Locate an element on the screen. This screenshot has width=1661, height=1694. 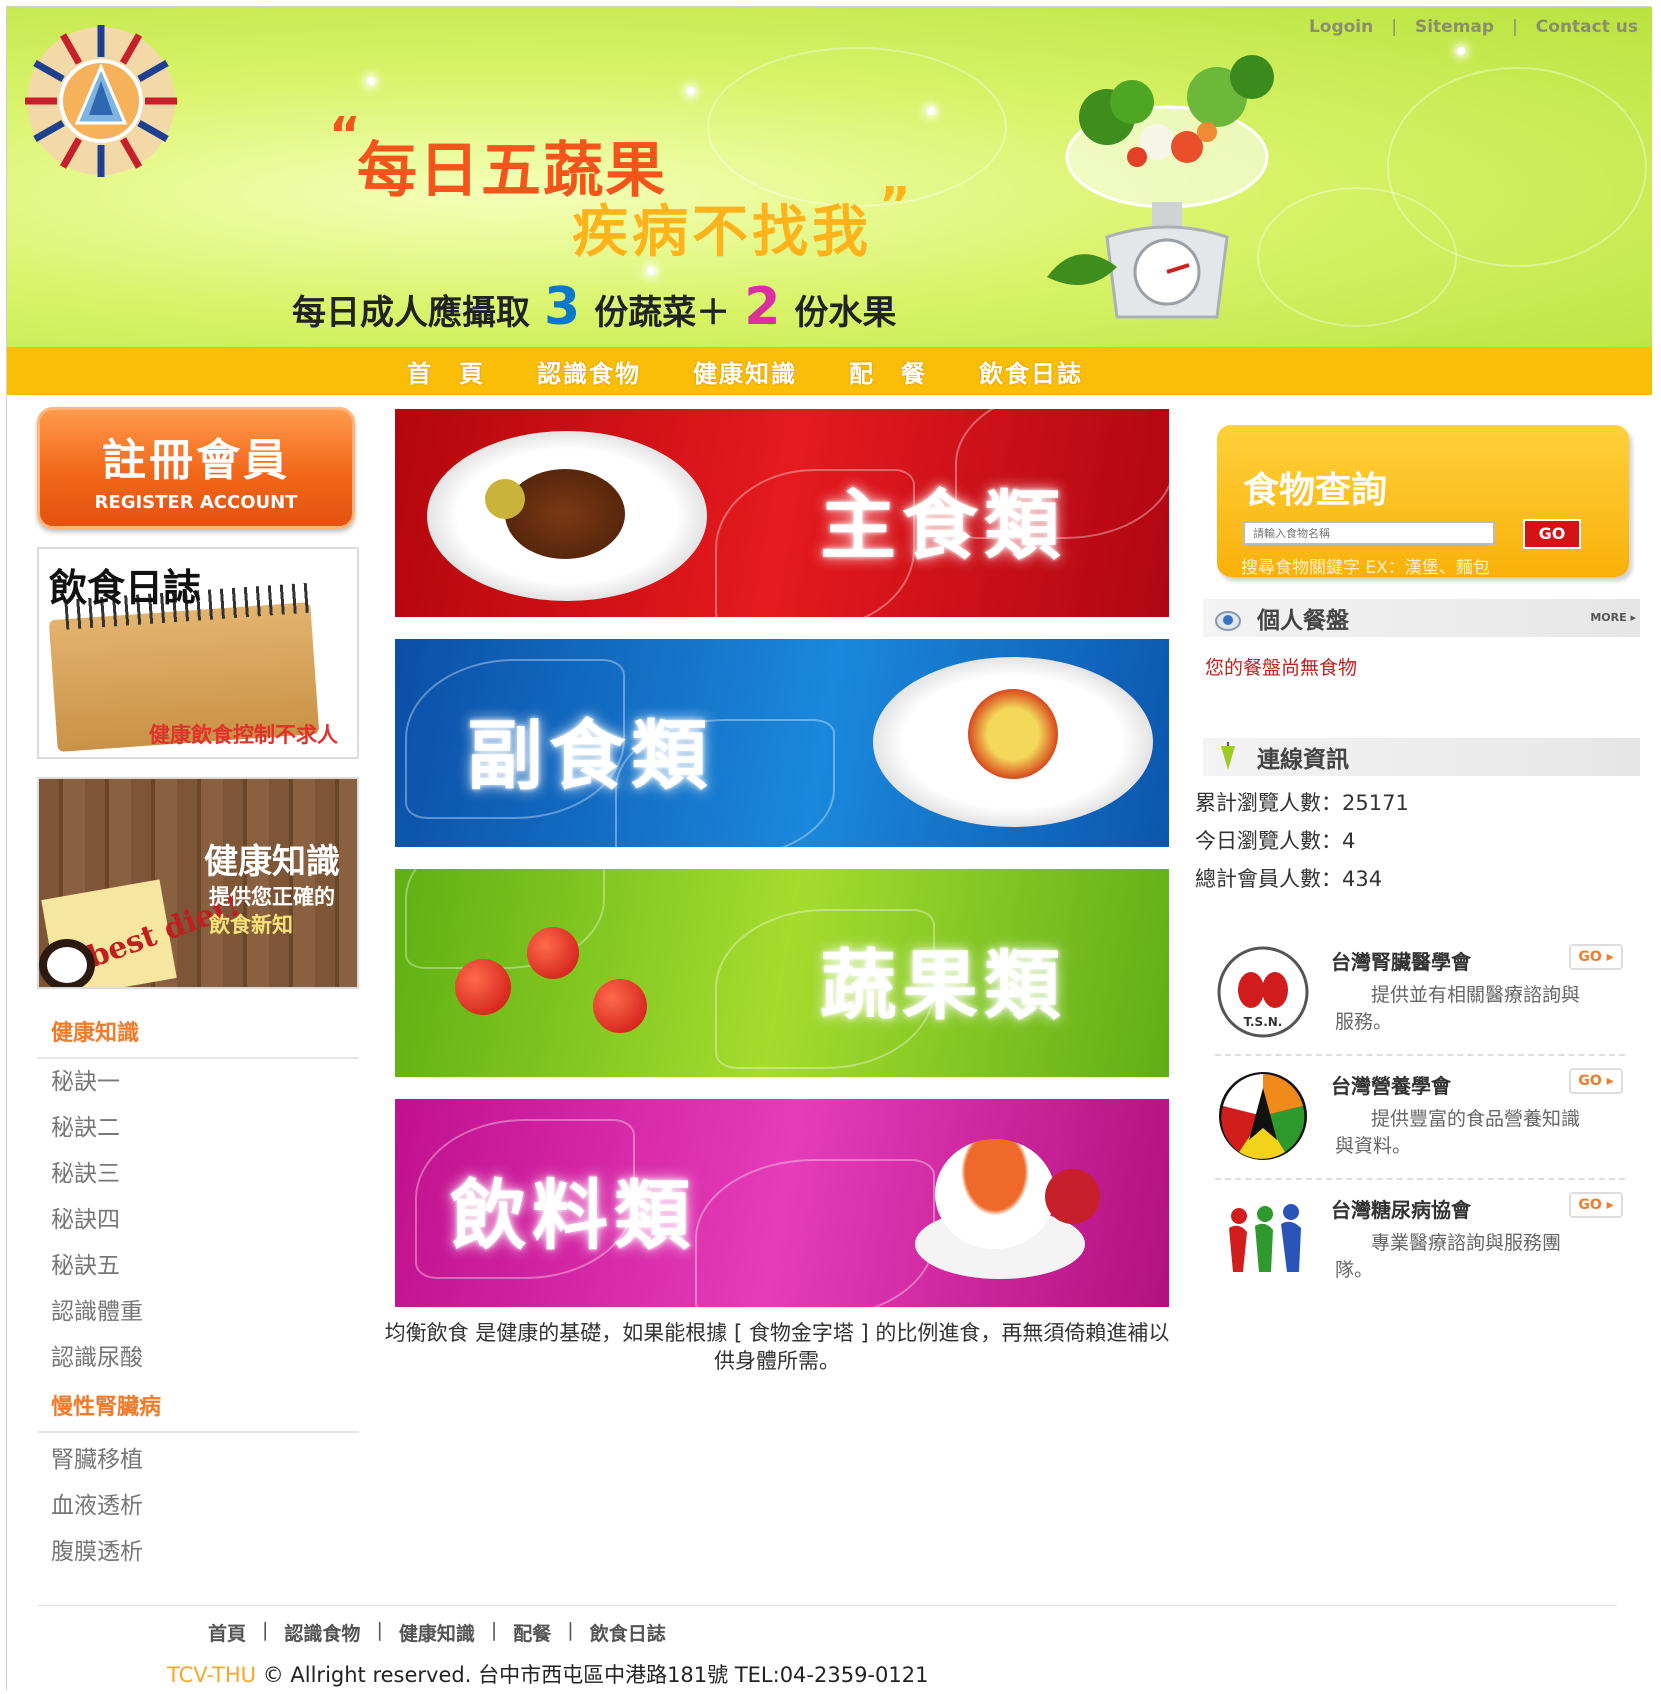
banner-beverage: 飲料類 is located at coordinates (782, 1203).